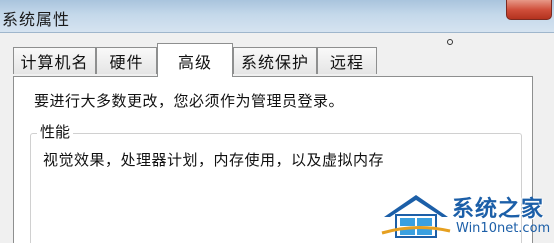  I want to click on watermark-url: Win10net.com, so click(503, 228).